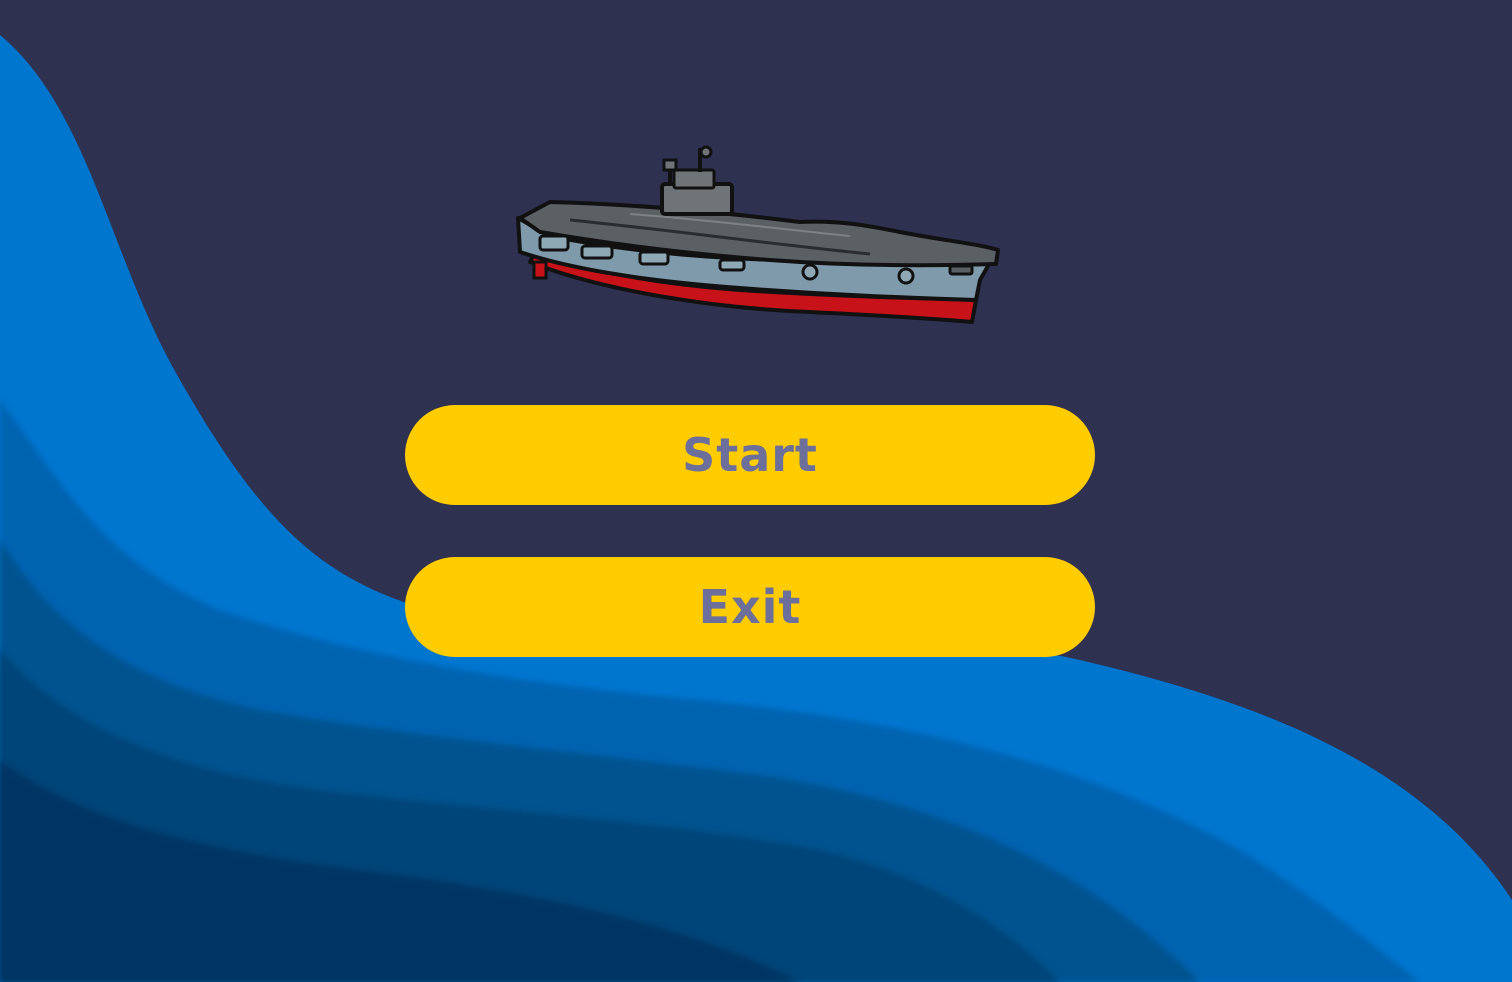 The height and width of the screenshot is (982, 1512). I want to click on start-button: Start, so click(750, 455).